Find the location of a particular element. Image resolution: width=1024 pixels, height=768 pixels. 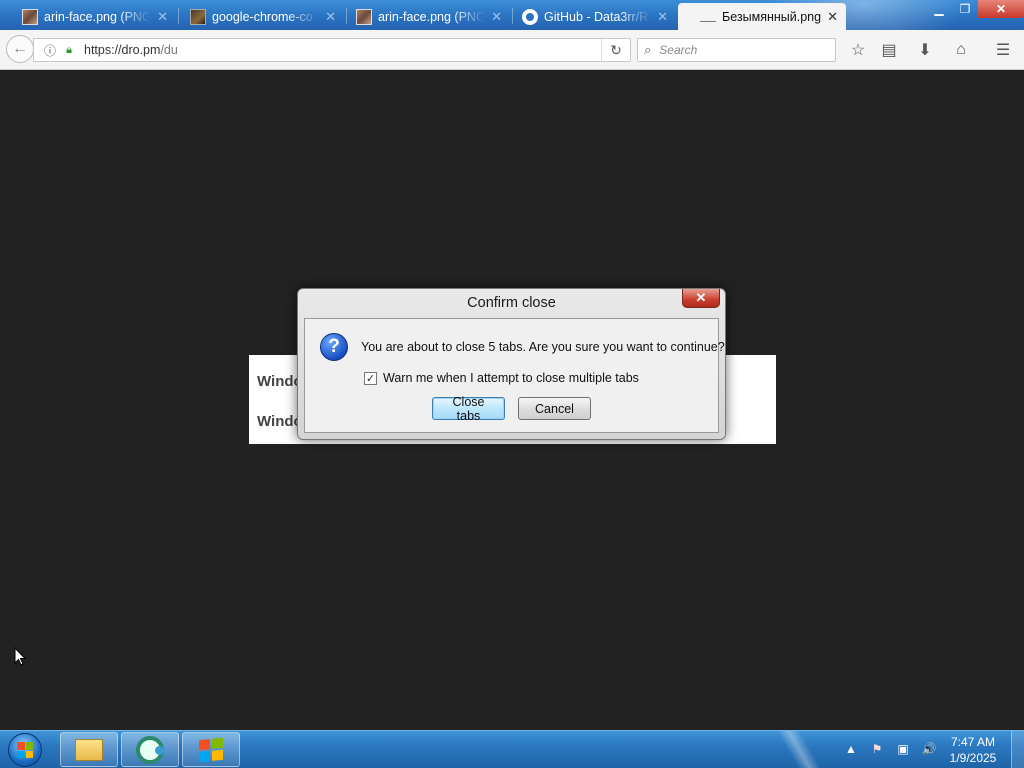

navigation-toolbar: ← ⓘ 🔒︎ https://dro.pm/du ↻ ⌕ ☆ ▤ ⬇ ⌂ ☰ is located at coordinates (512, 50).